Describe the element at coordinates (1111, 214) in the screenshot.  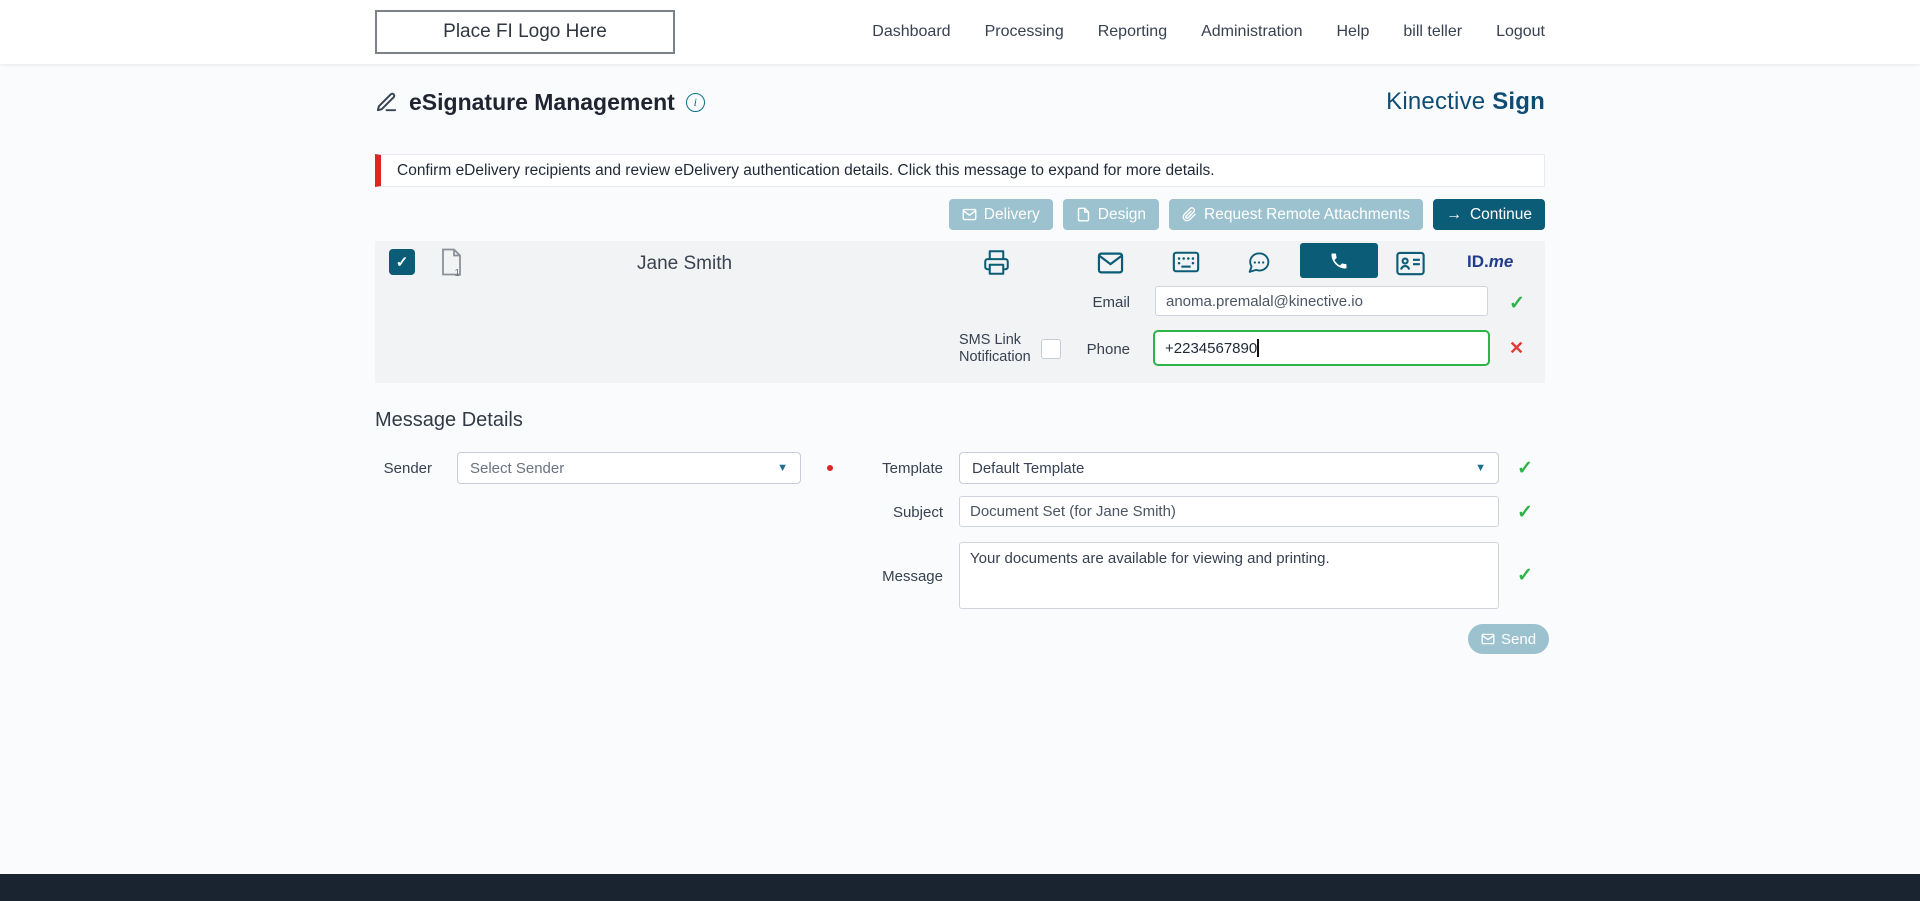
I see `design-button: Design` at that location.